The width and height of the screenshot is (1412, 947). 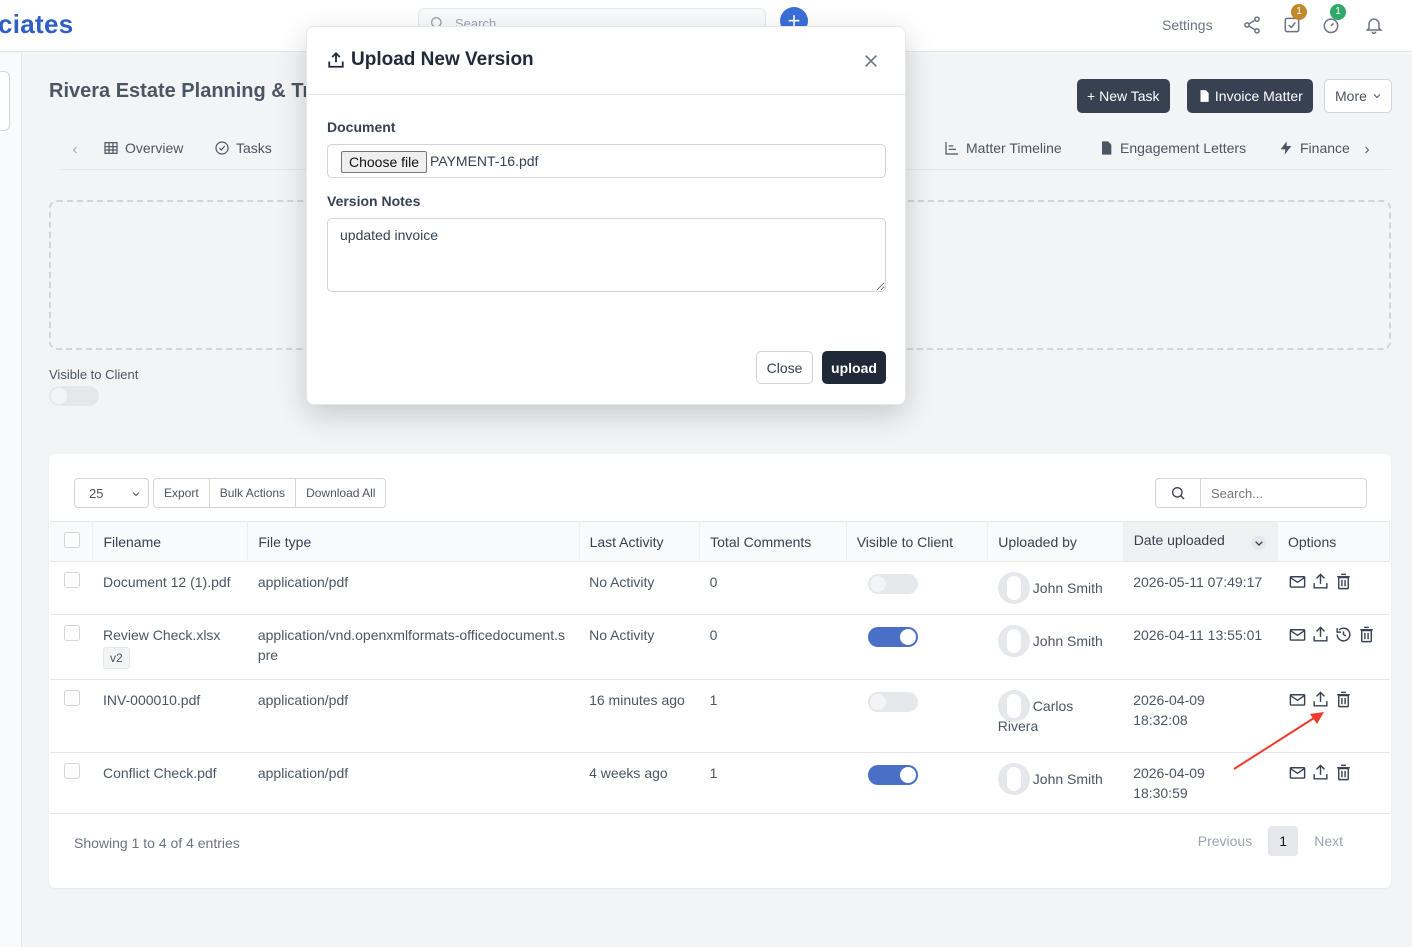 I want to click on version-notes-textarea: updated invoice, so click(x=606, y=255).